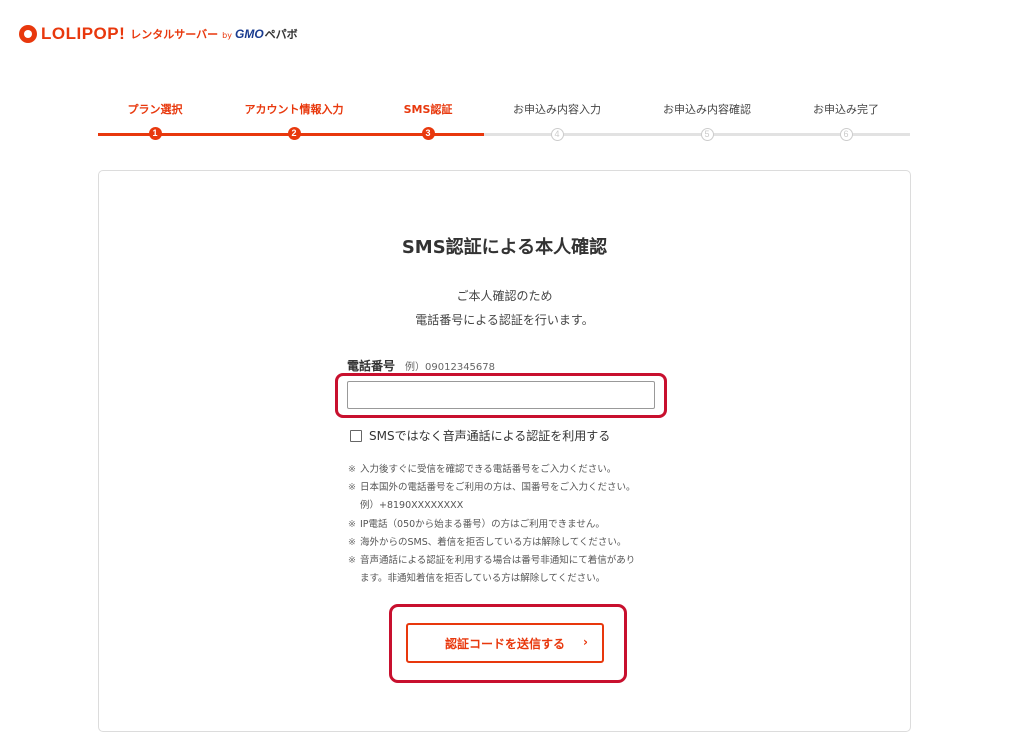  I want to click on send-code-button: 認証コードを送信する ›, so click(505, 643).